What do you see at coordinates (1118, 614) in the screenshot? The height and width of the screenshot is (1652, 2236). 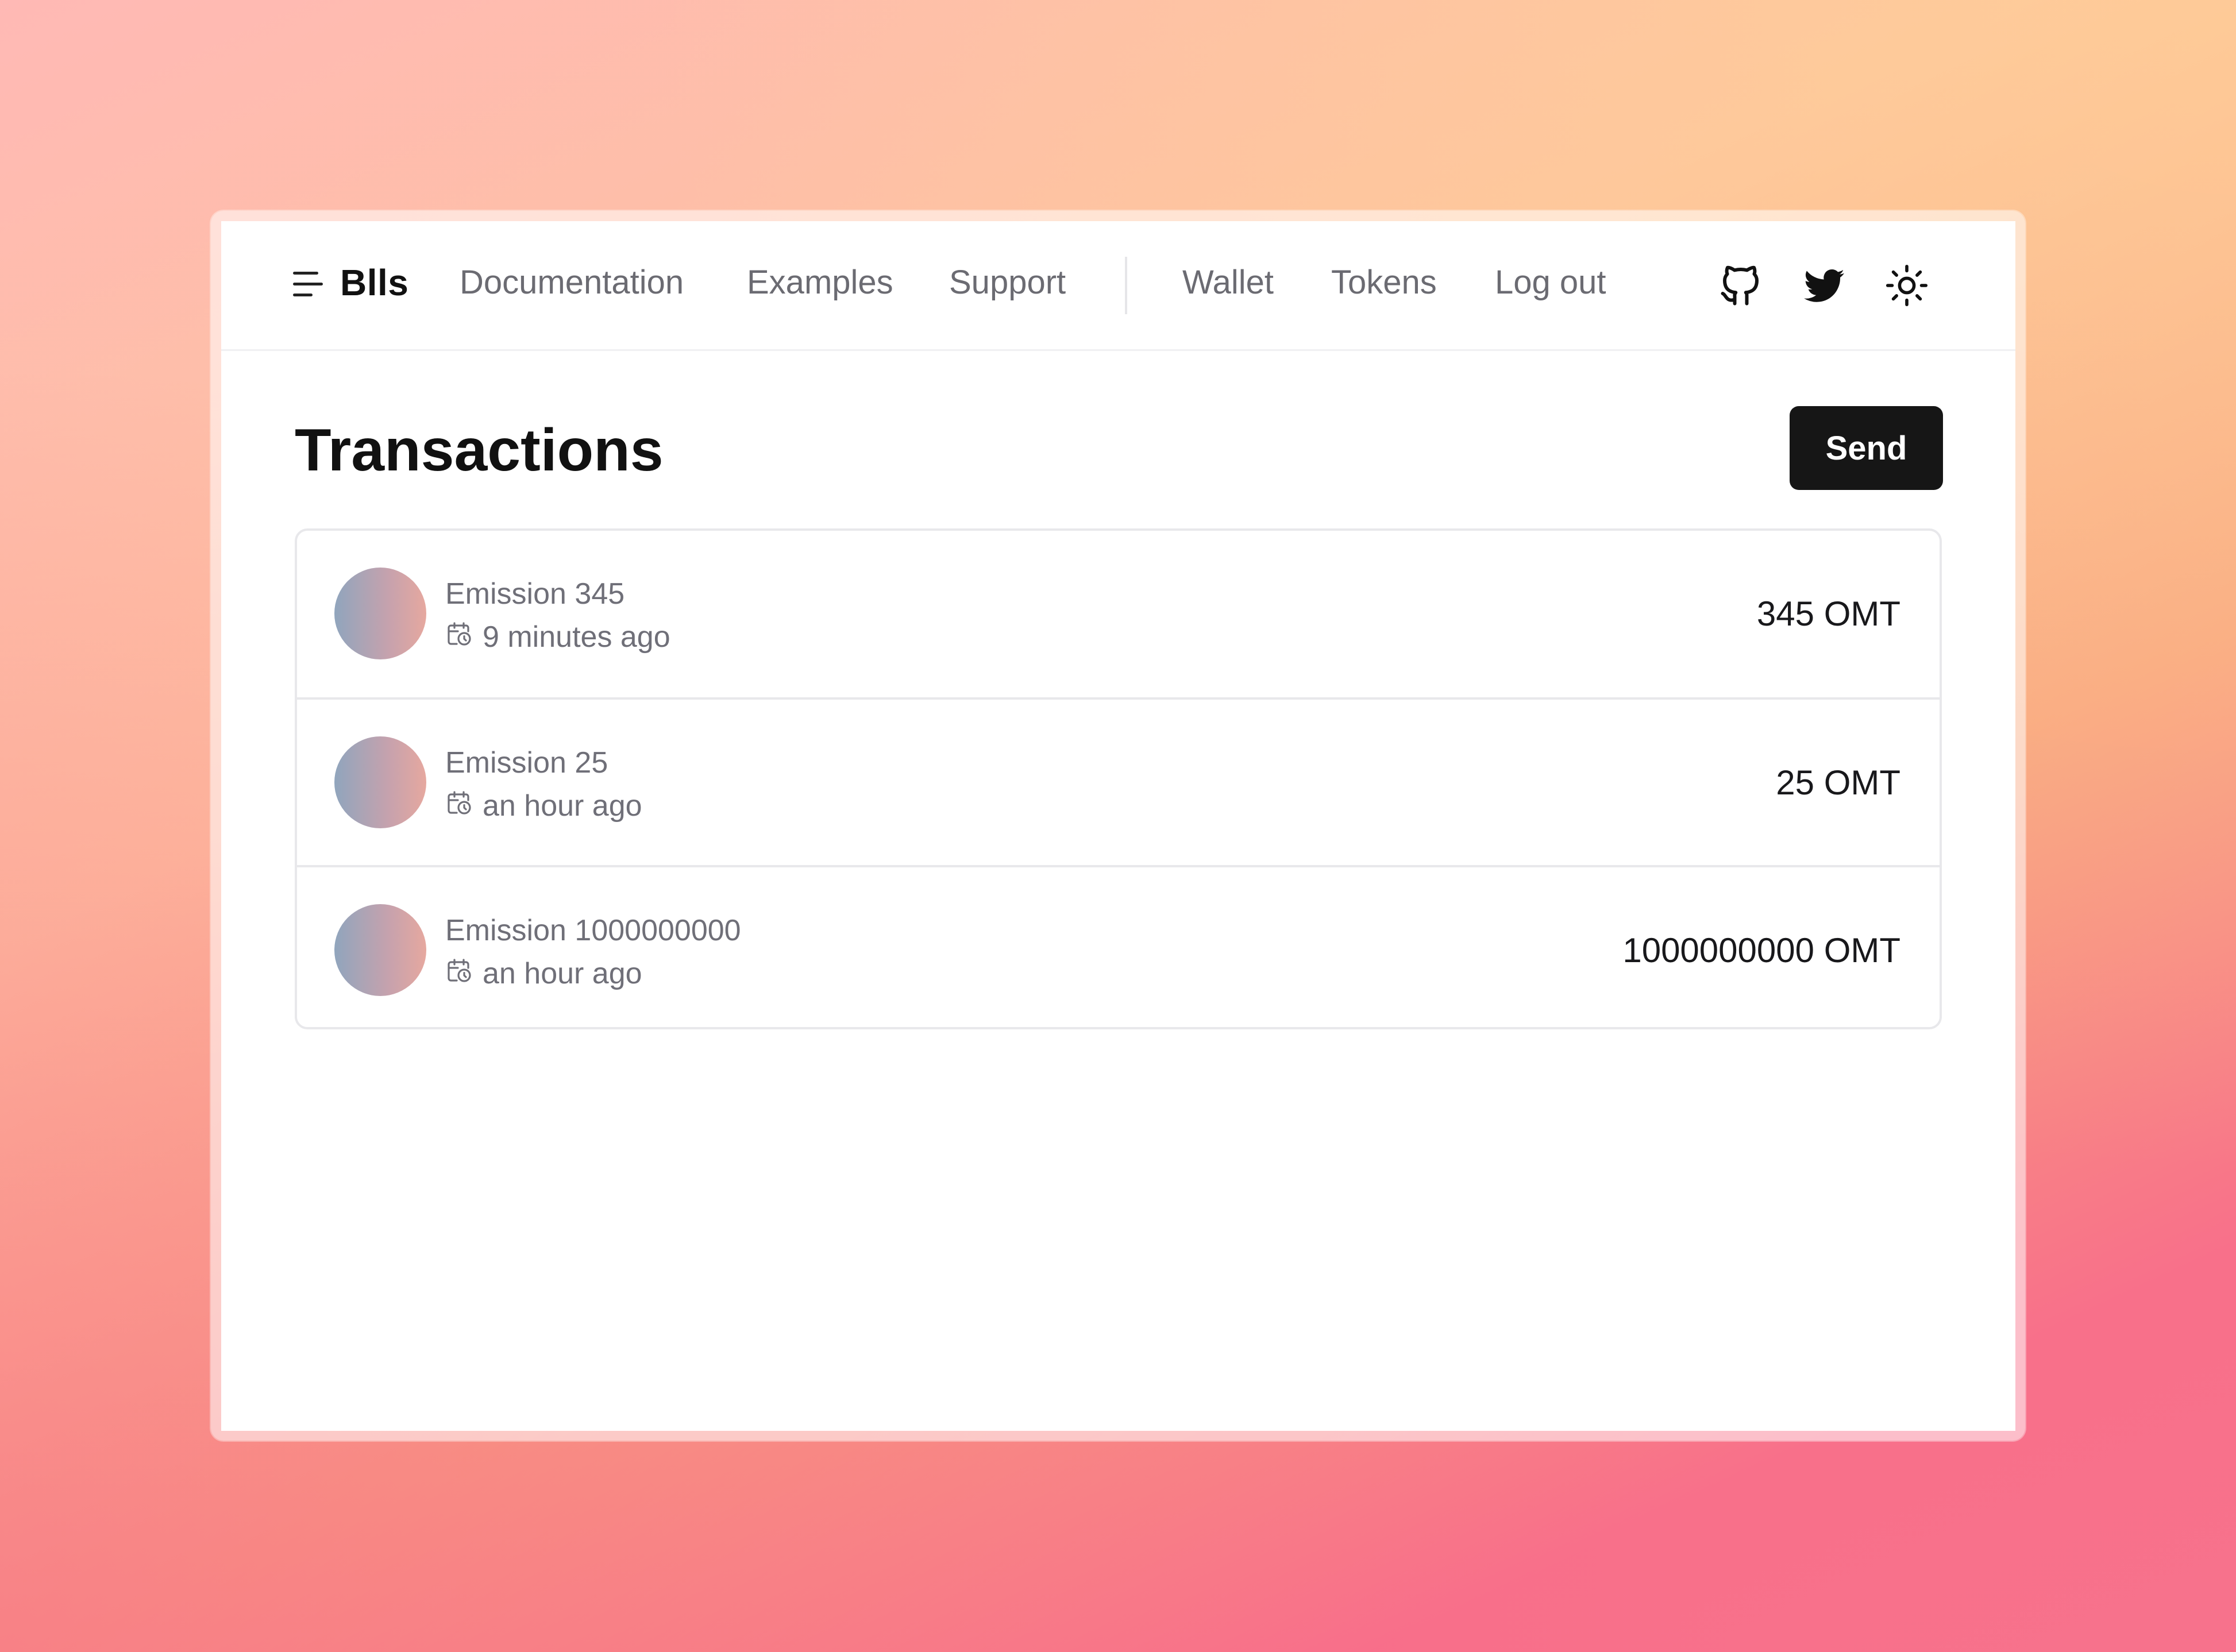 I see `transaction-row: Emission 345 9 minutes ago 345 OMT` at bounding box center [1118, 614].